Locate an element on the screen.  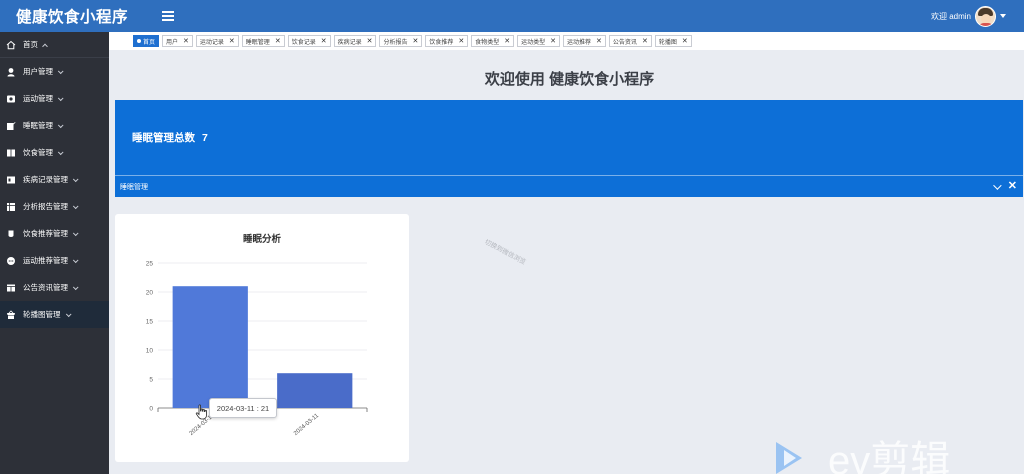
tab-10: 运动推荐 ✕ is located at coordinates (584, 41).